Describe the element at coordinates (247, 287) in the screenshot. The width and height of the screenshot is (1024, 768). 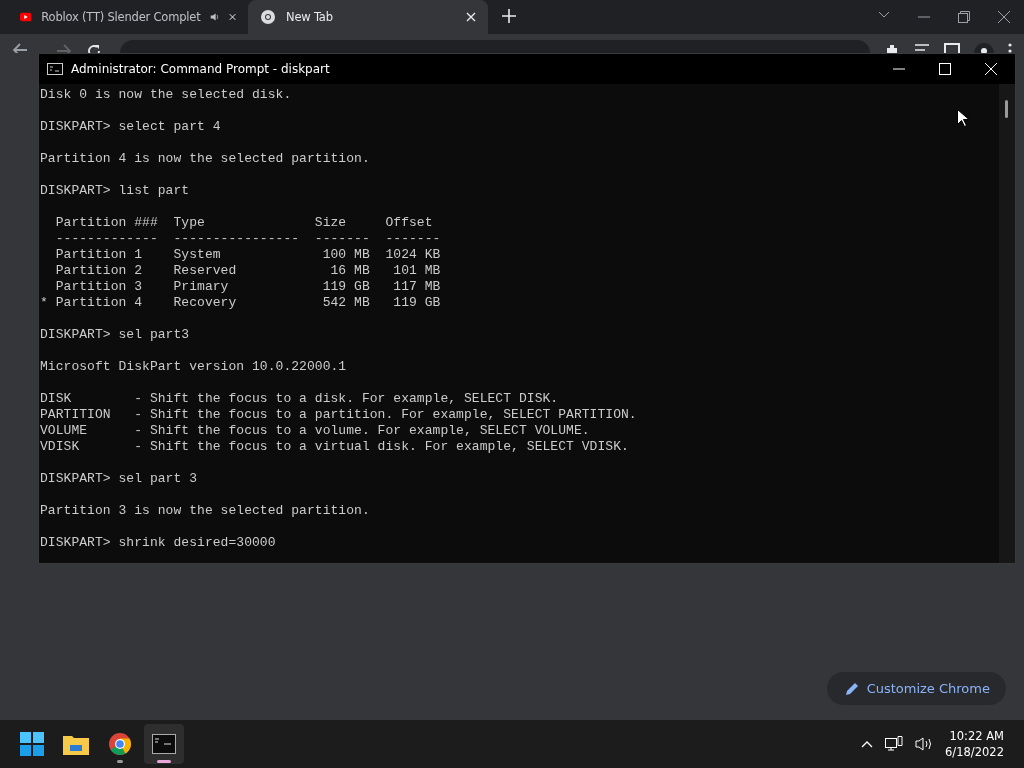
I see `console-line: Partition 3 Primary 119 GB 117 MB` at that location.